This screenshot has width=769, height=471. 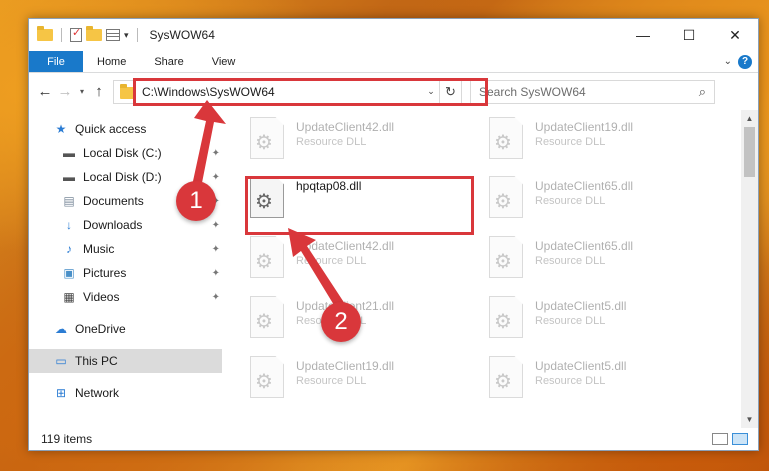 I want to click on sidebar-item-quick-access: ★ Quick access, so click(x=125, y=129).